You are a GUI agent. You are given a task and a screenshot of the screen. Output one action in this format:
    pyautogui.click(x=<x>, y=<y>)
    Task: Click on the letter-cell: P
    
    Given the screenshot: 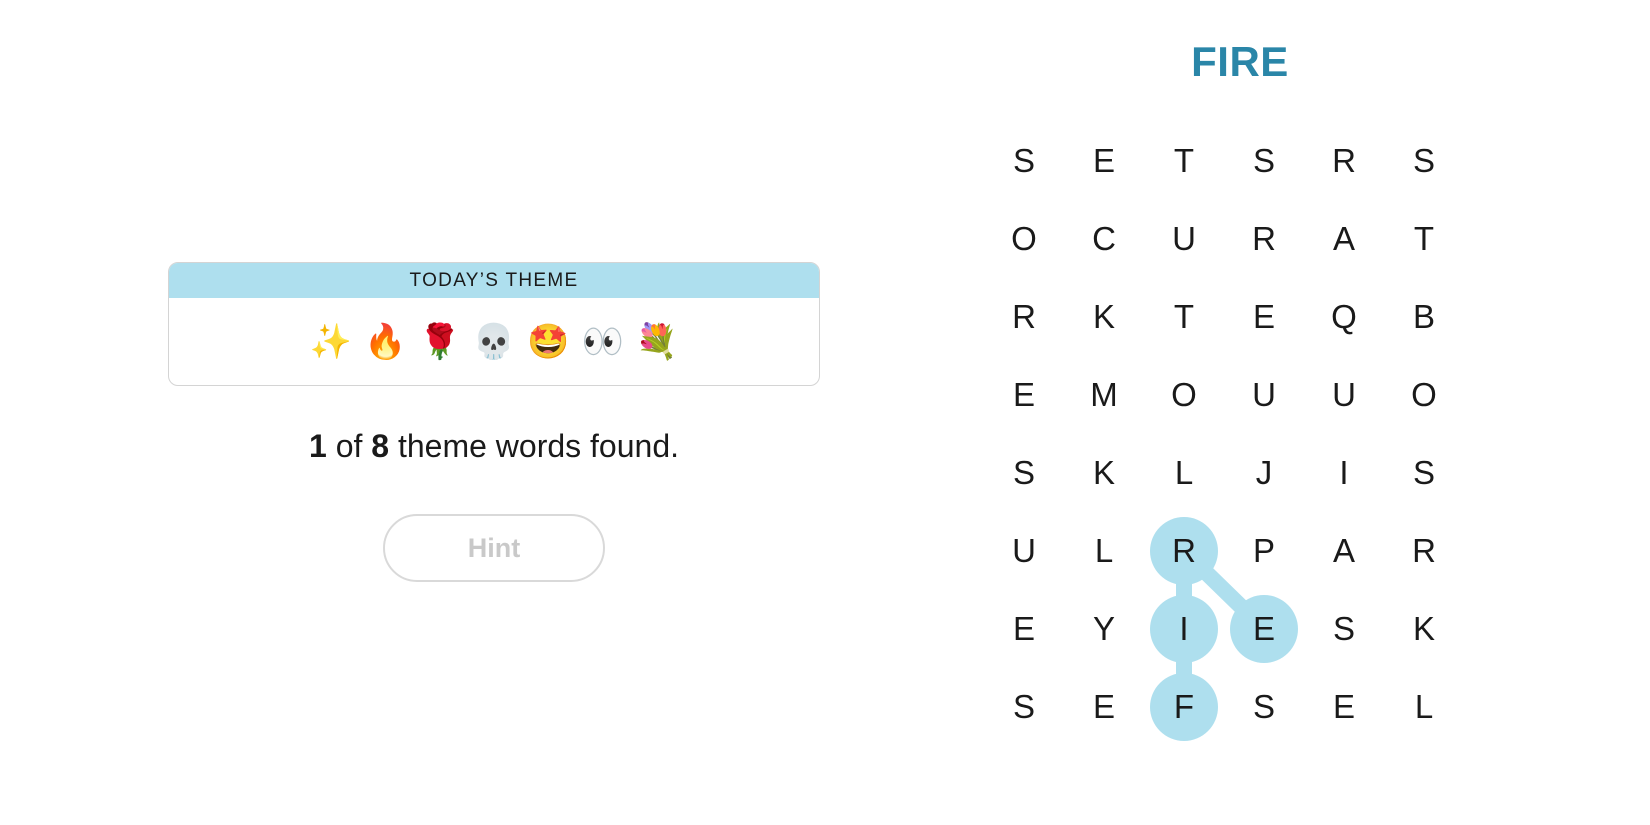 What is the action you would take?
    pyautogui.click(x=1264, y=551)
    